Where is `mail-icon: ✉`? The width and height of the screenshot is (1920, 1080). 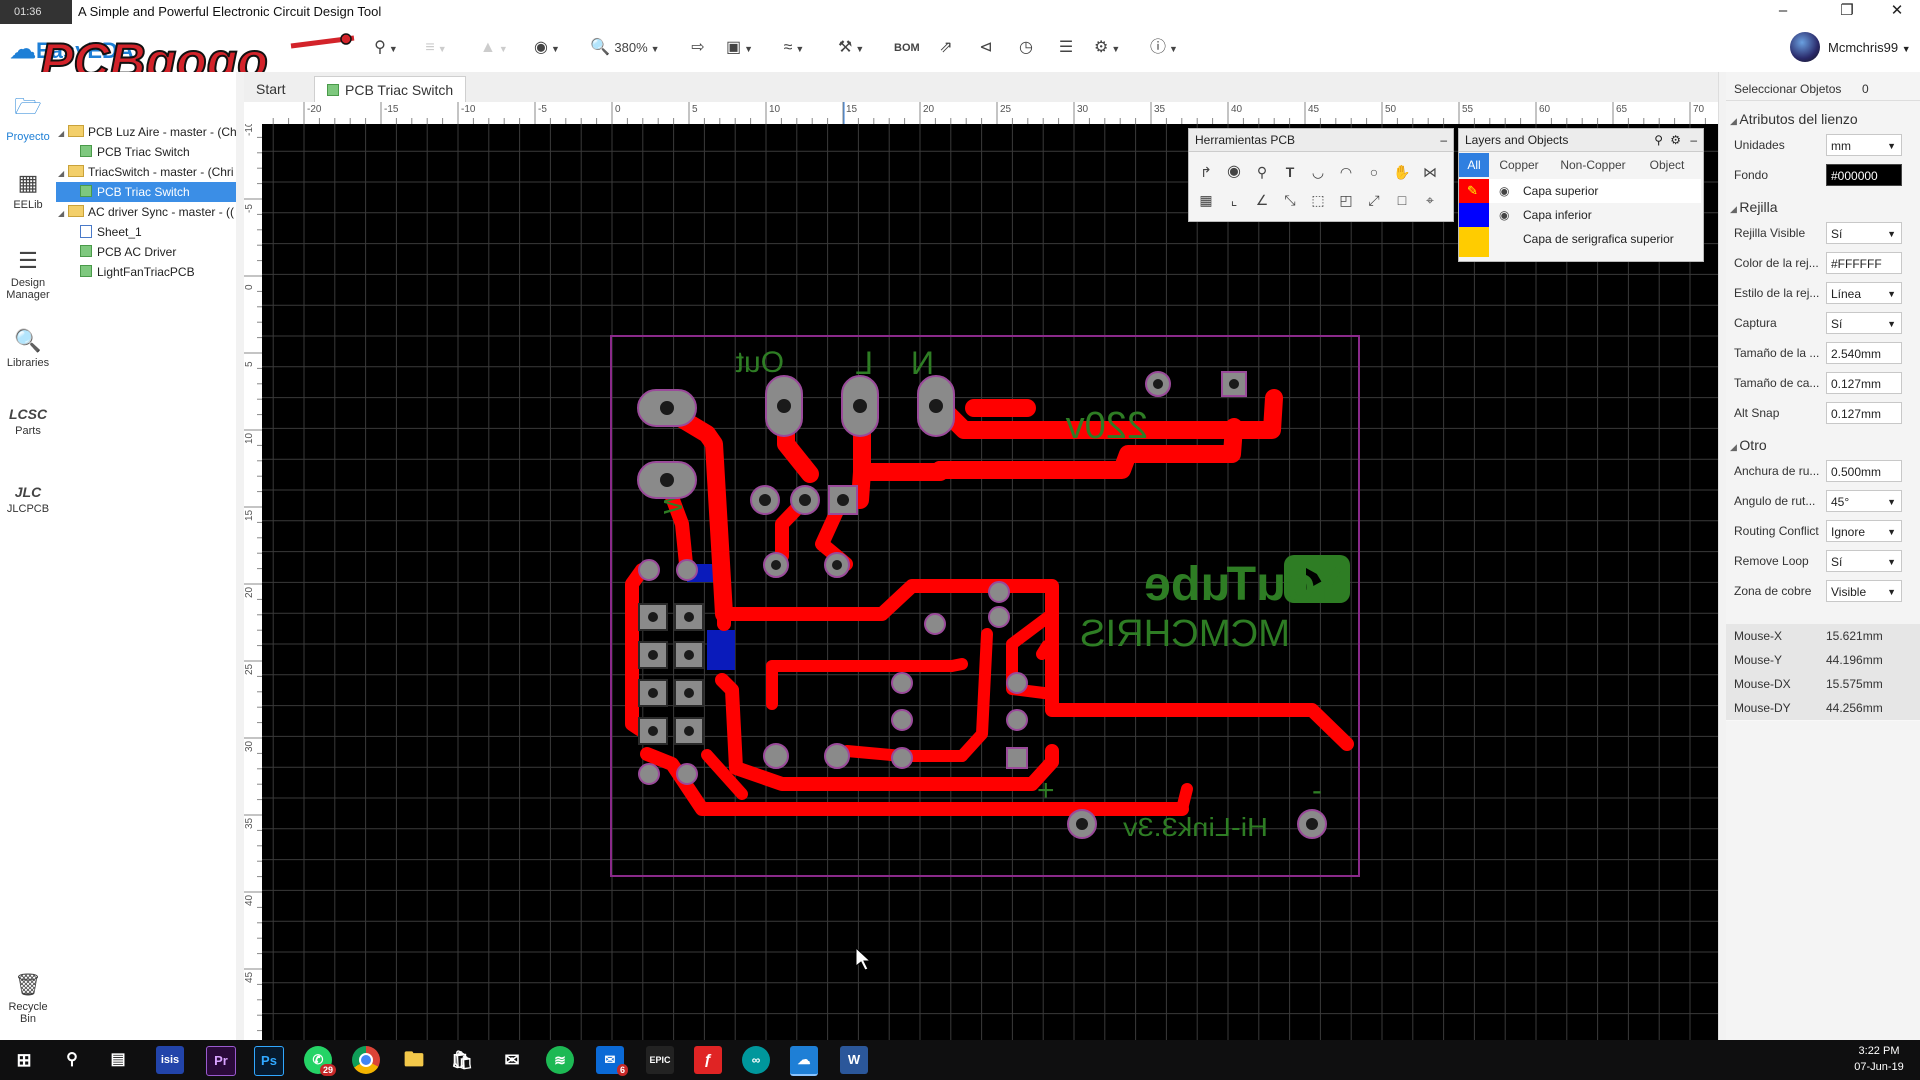
mail-icon: ✉ is located at coordinates (512, 1060).